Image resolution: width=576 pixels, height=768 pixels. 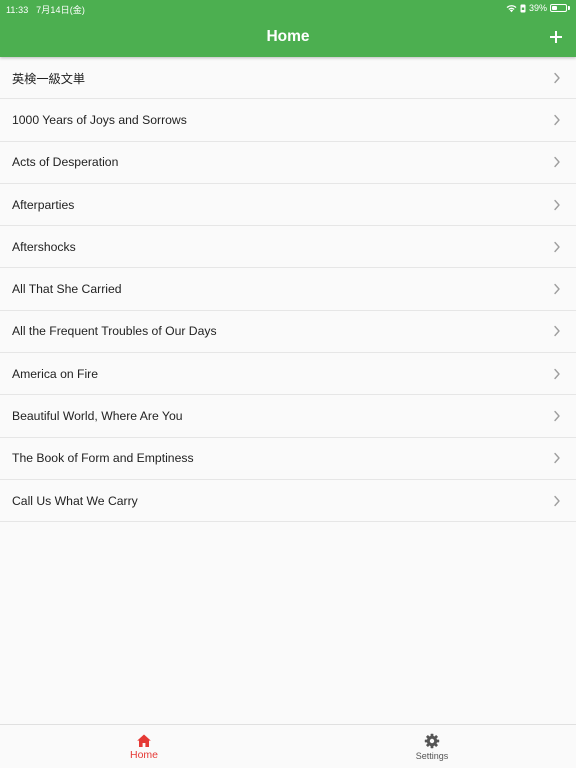 What do you see at coordinates (67, 289) in the screenshot?
I see `list-item-label: All That She Carried` at bounding box center [67, 289].